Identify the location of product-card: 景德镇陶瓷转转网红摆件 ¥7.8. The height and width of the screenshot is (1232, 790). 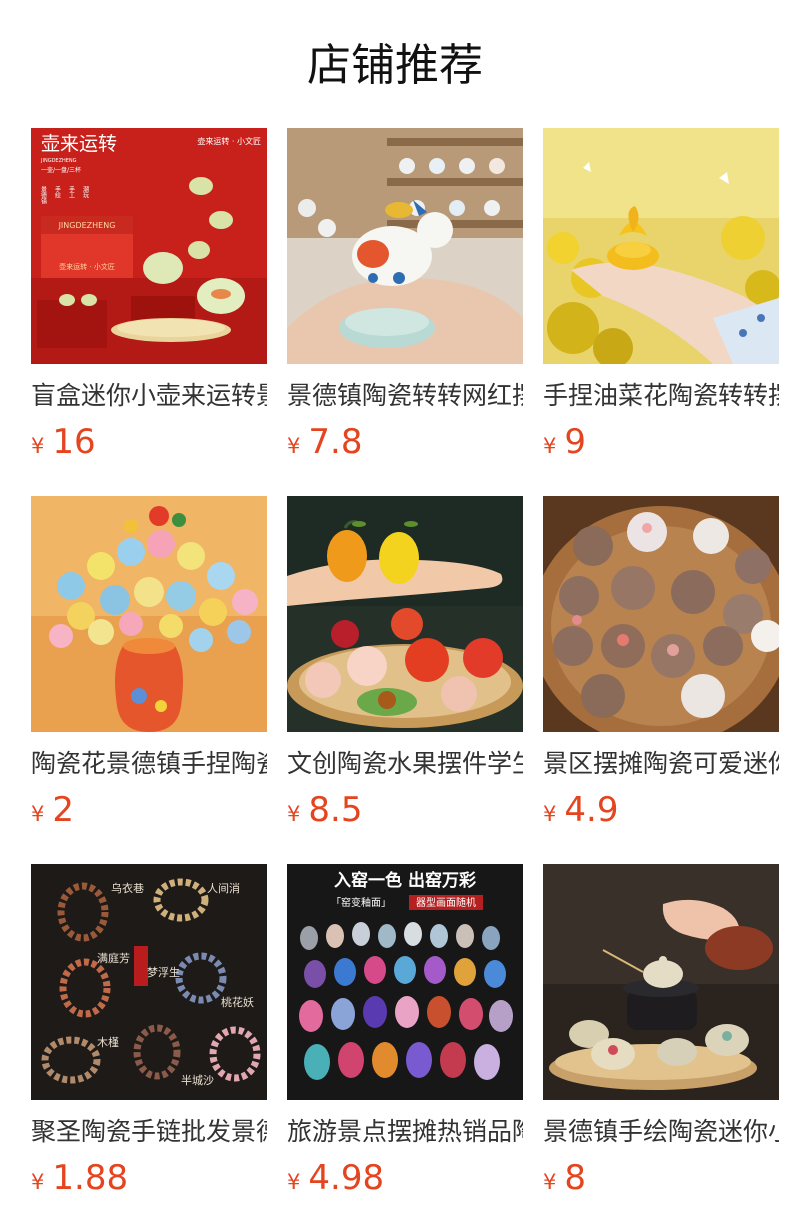
(405, 312).